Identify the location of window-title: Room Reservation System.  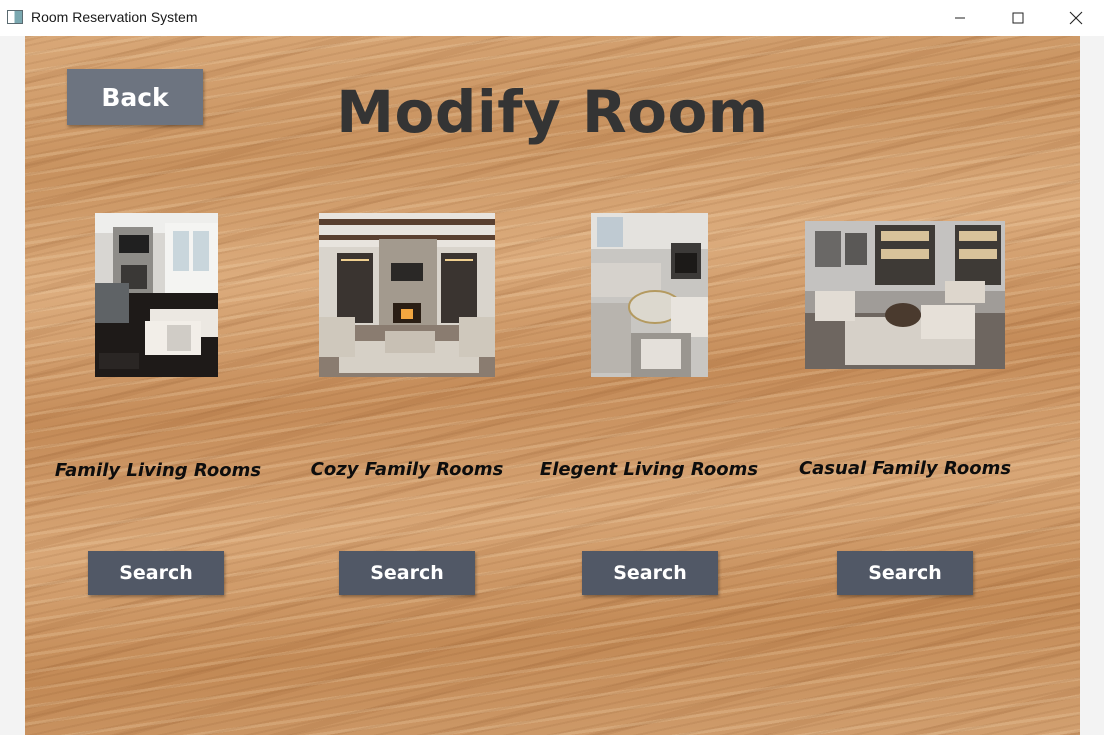
(114, 17).